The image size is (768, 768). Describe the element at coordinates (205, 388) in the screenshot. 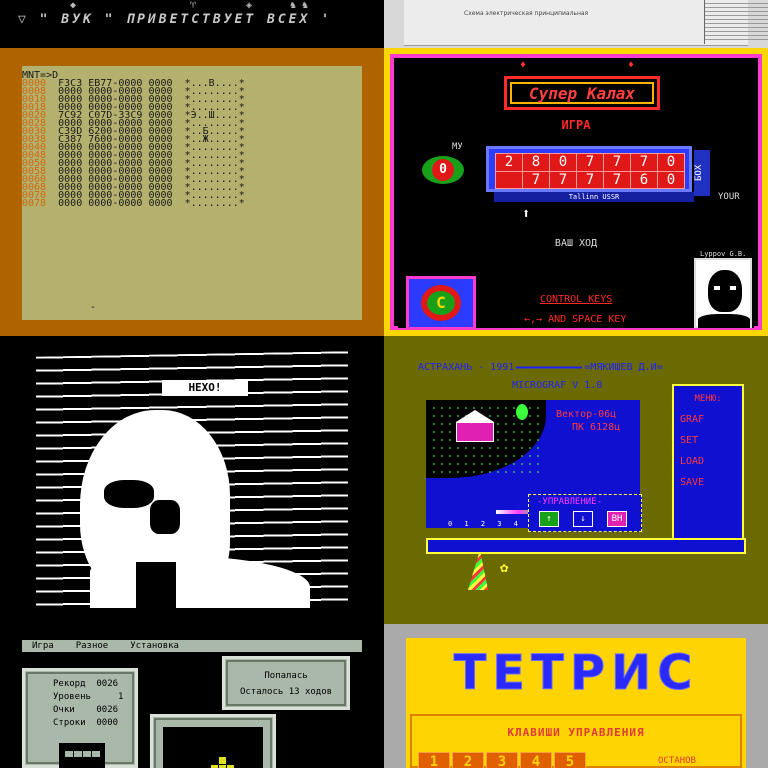

I see `portrait-tag: НЕХО!` at that location.